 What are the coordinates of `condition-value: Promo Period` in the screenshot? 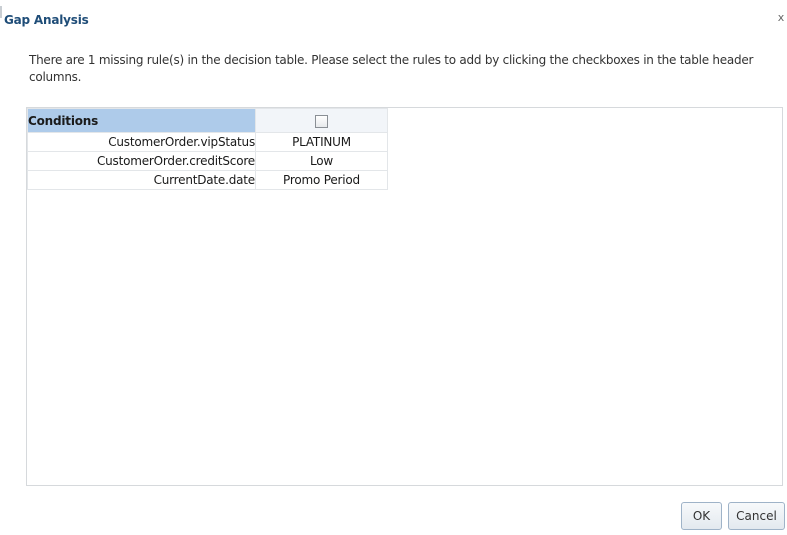 It's located at (321, 180).